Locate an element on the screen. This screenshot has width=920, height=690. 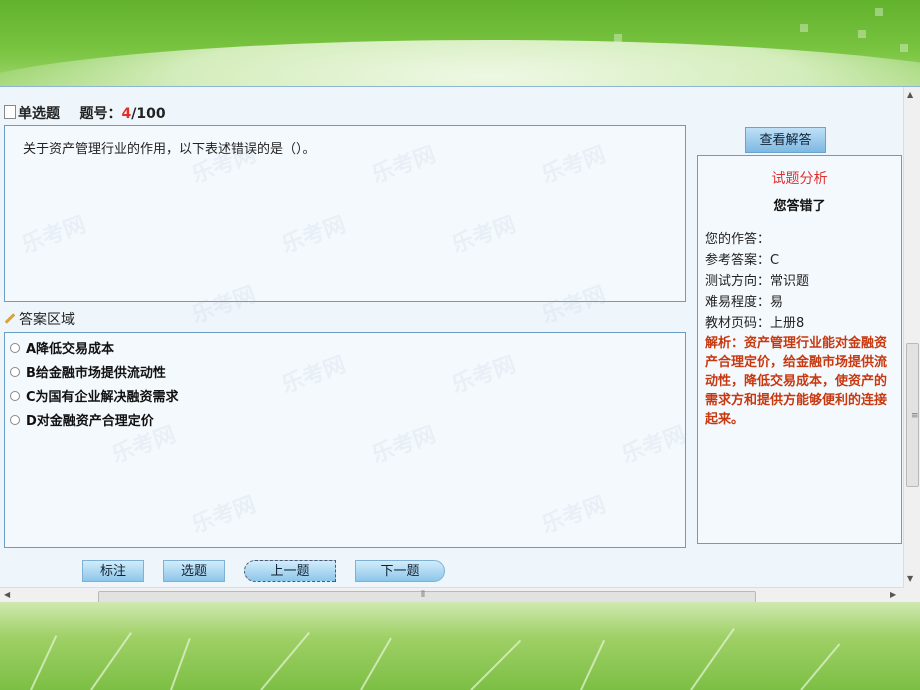
question-type: 单选题 is located at coordinates (39, 114).